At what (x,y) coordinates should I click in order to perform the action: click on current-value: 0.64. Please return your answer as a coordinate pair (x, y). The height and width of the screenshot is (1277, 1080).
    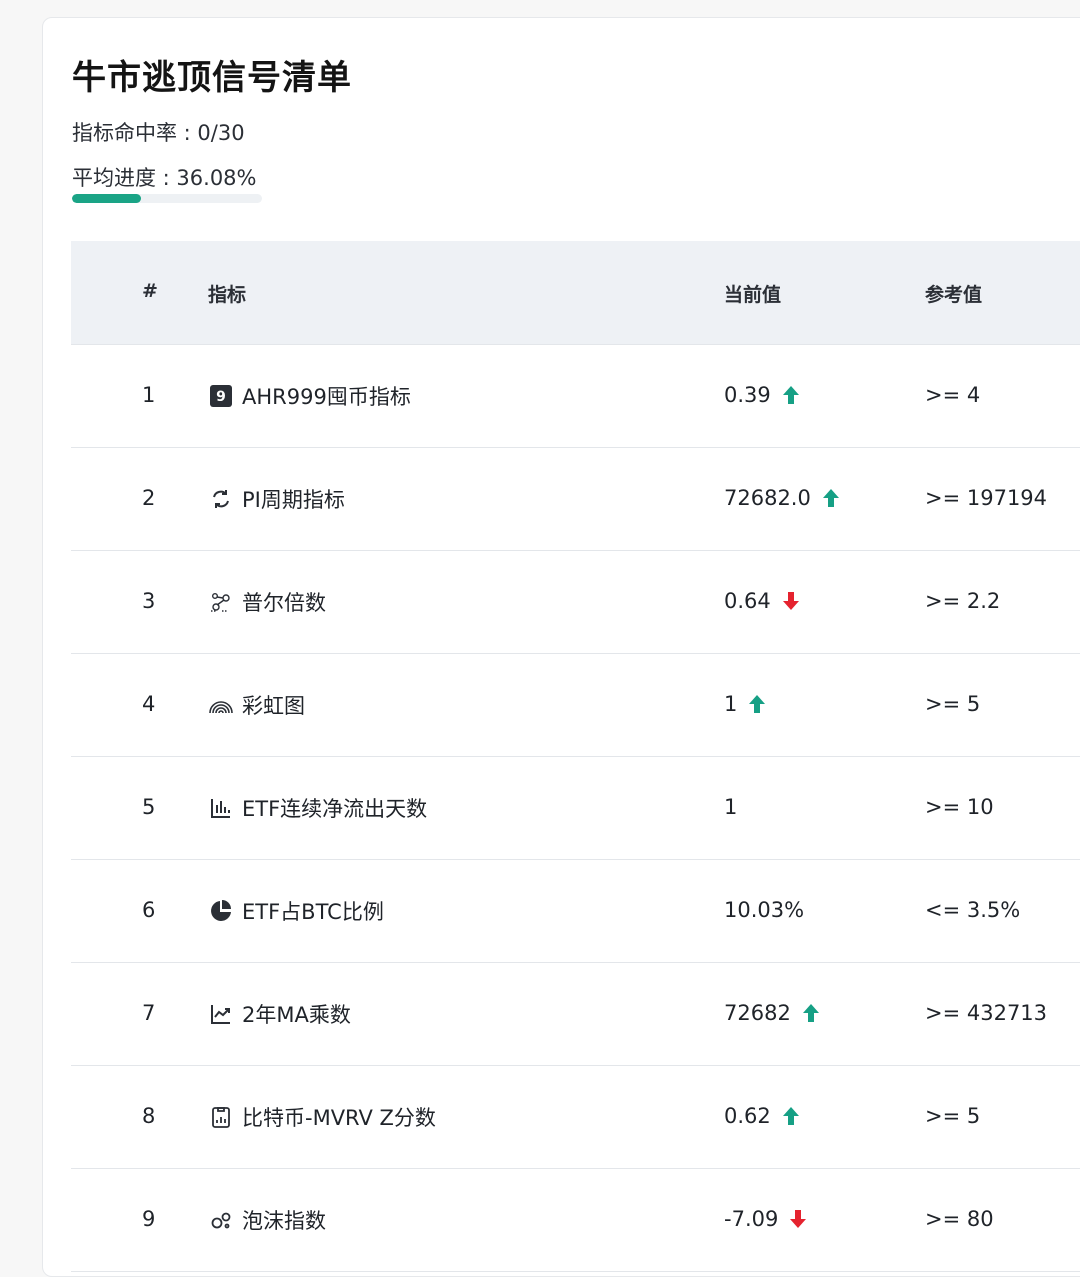
    Looking at the image, I should click on (747, 601).